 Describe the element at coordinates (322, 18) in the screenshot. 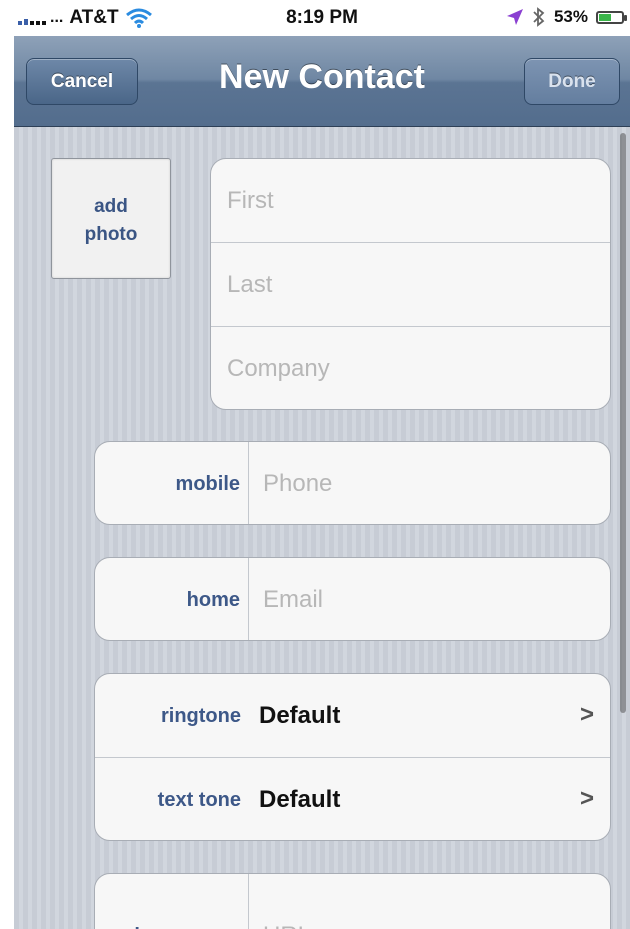

I see `status-bar: ... AT&T 8:19 PM 53%` at that location.